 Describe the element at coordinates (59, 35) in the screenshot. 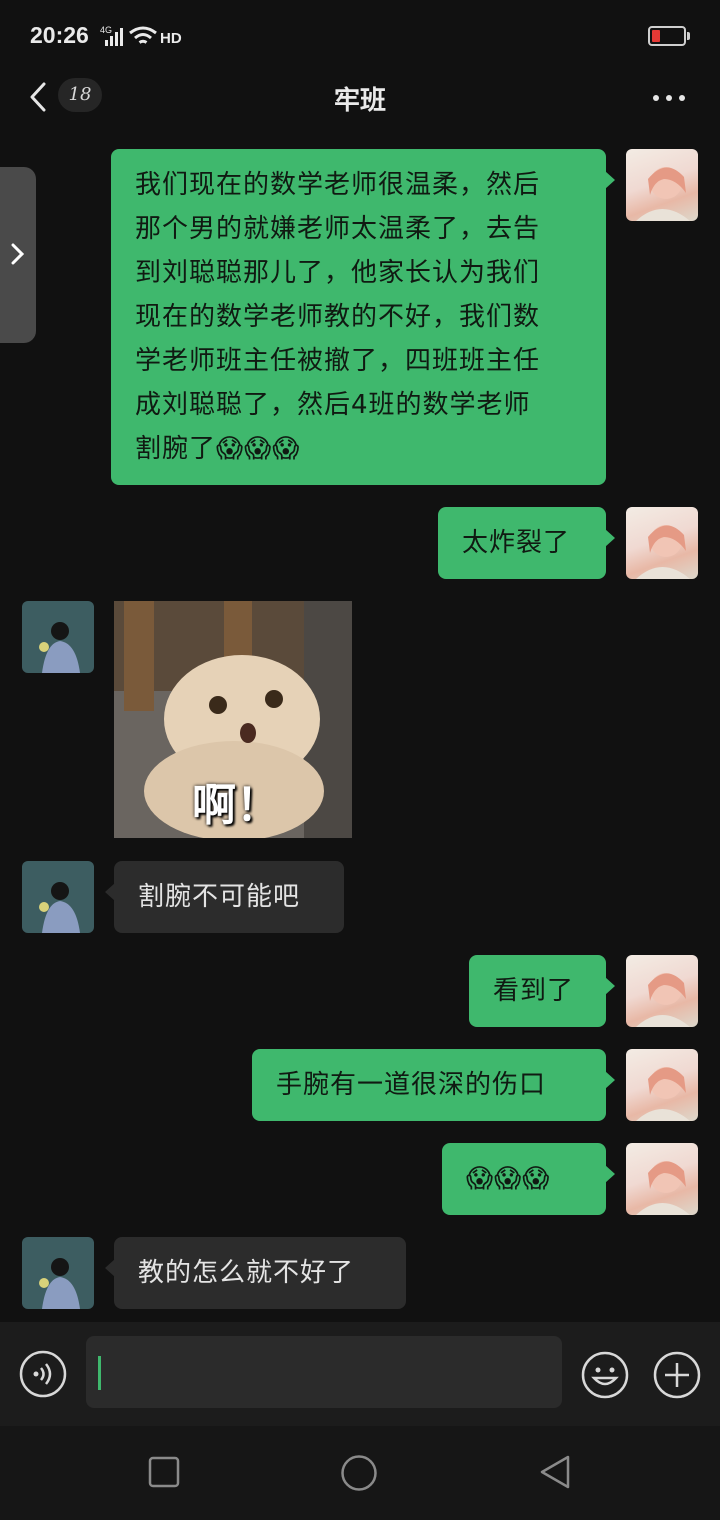

I see `status-time: 20:26` at that location.